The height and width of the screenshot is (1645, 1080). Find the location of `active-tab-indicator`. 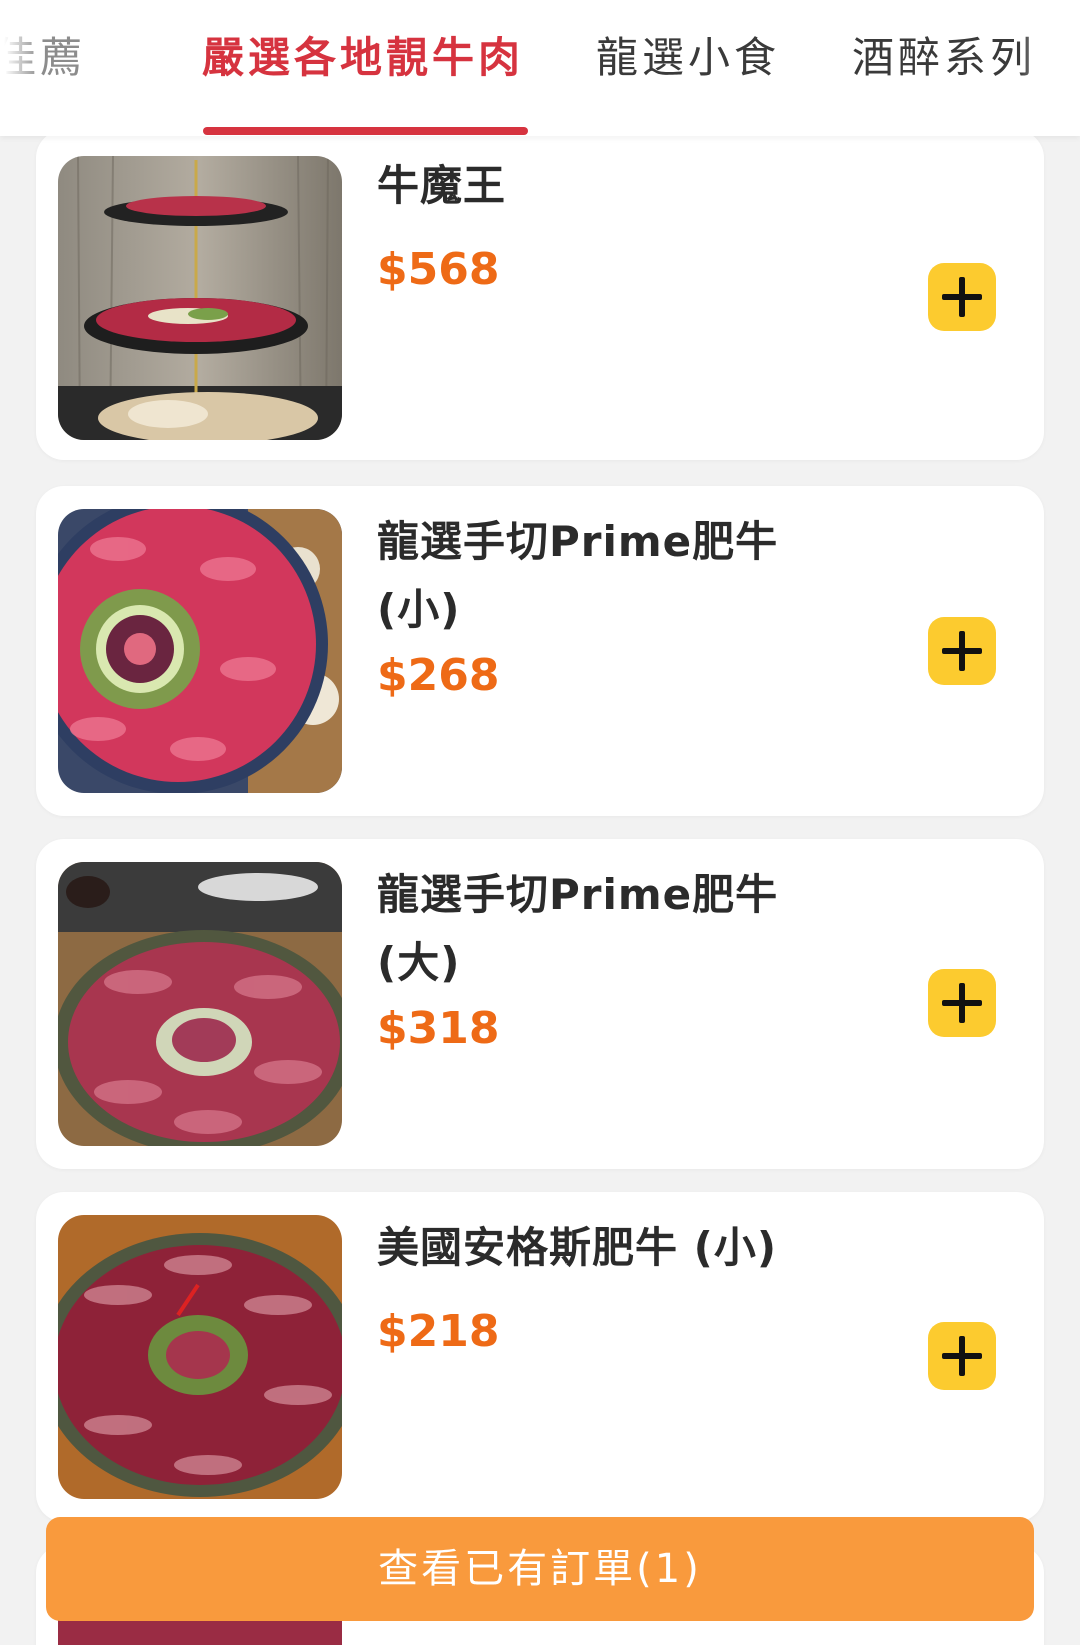

active-tab-indicator is located at coordinates (365, 131).